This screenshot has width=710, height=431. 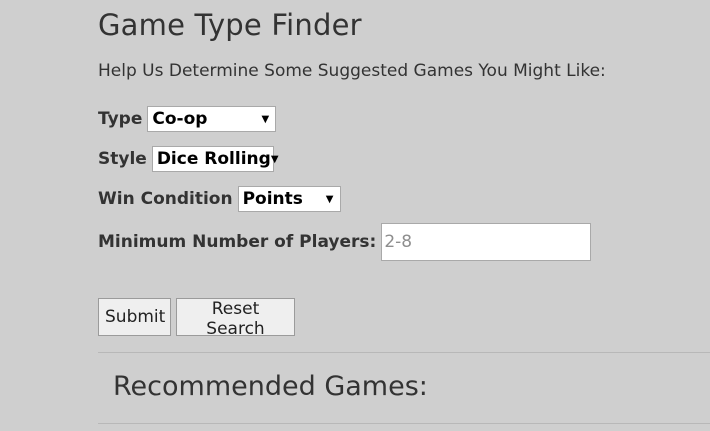 I want to click on reset-search-button: Reset Search, so click(x=235, y=318).